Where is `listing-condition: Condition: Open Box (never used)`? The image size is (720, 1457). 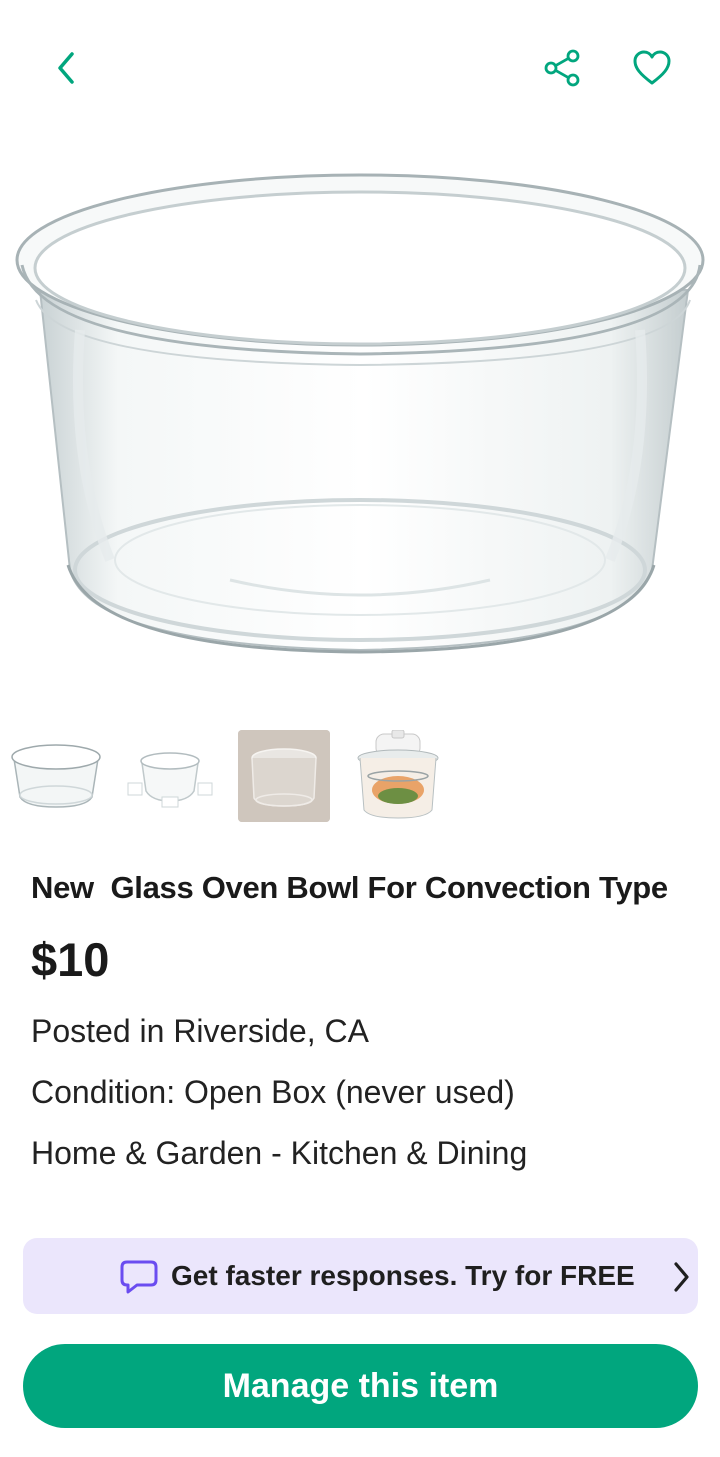
listing-condition: Condition: Open Box (never used) is located at coordinates (273, 1092).